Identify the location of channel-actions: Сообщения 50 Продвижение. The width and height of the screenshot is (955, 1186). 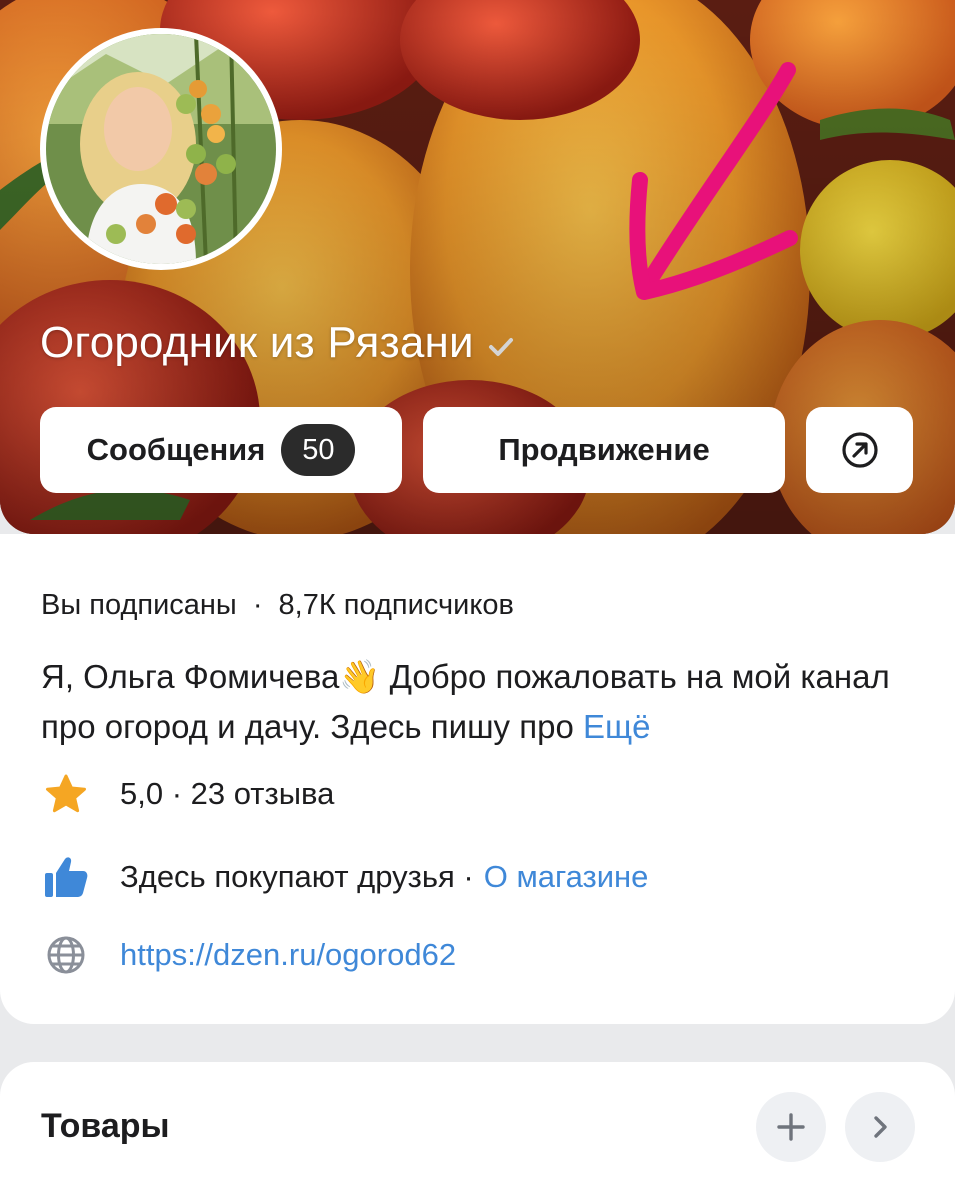
(476, 450).